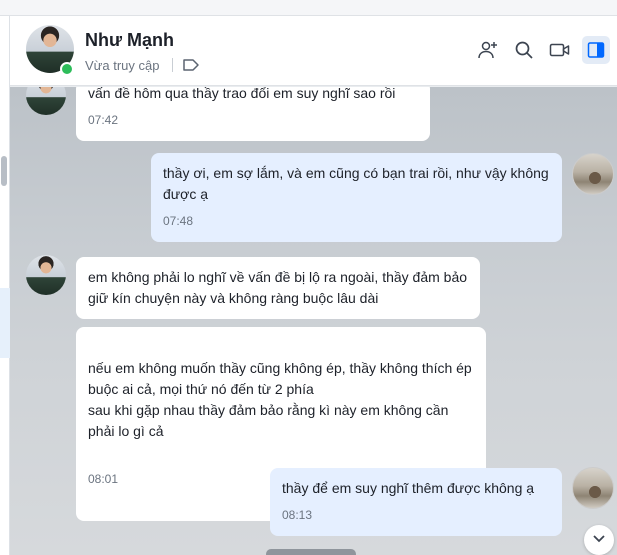 The height and width of the screenshot is (555, 617). What do you see at coordinates (311, 552) in the screenshot?
I see `new-message-indicator` at bounding box center [311, 552].